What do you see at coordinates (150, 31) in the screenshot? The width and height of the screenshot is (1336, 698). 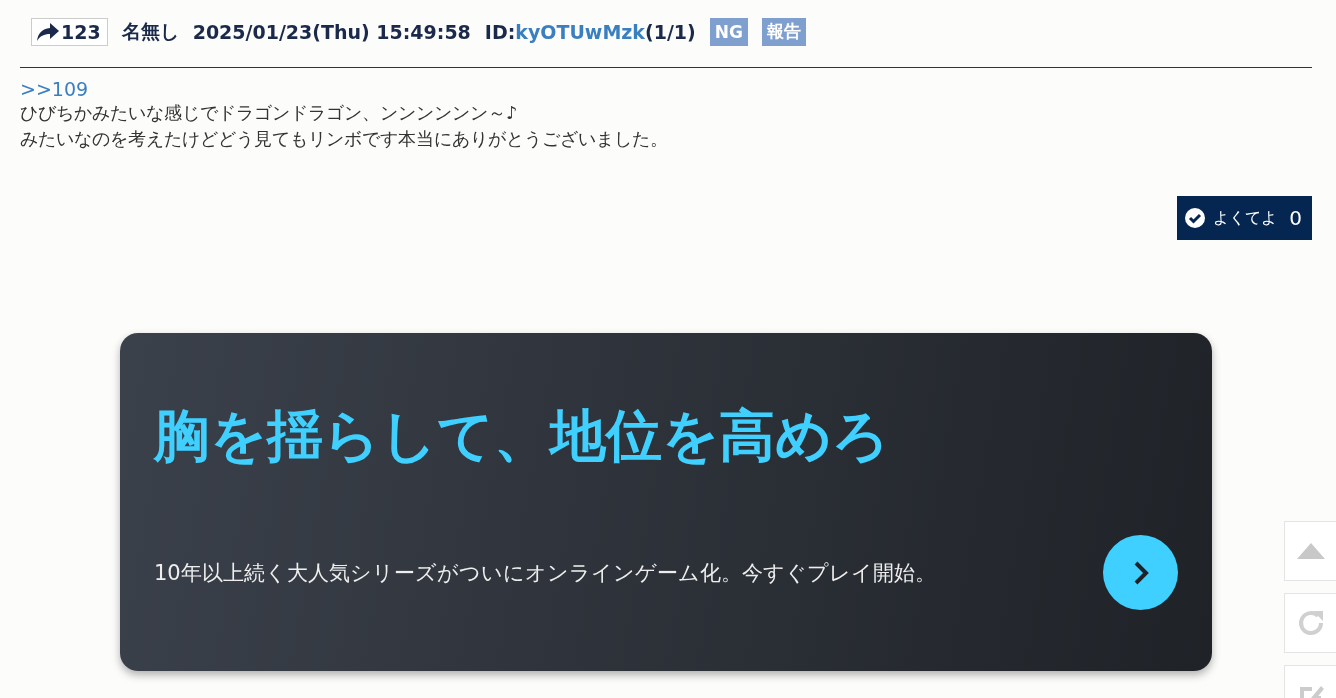 I see `poster-name: 名無し` at bounding box center [150, 31].